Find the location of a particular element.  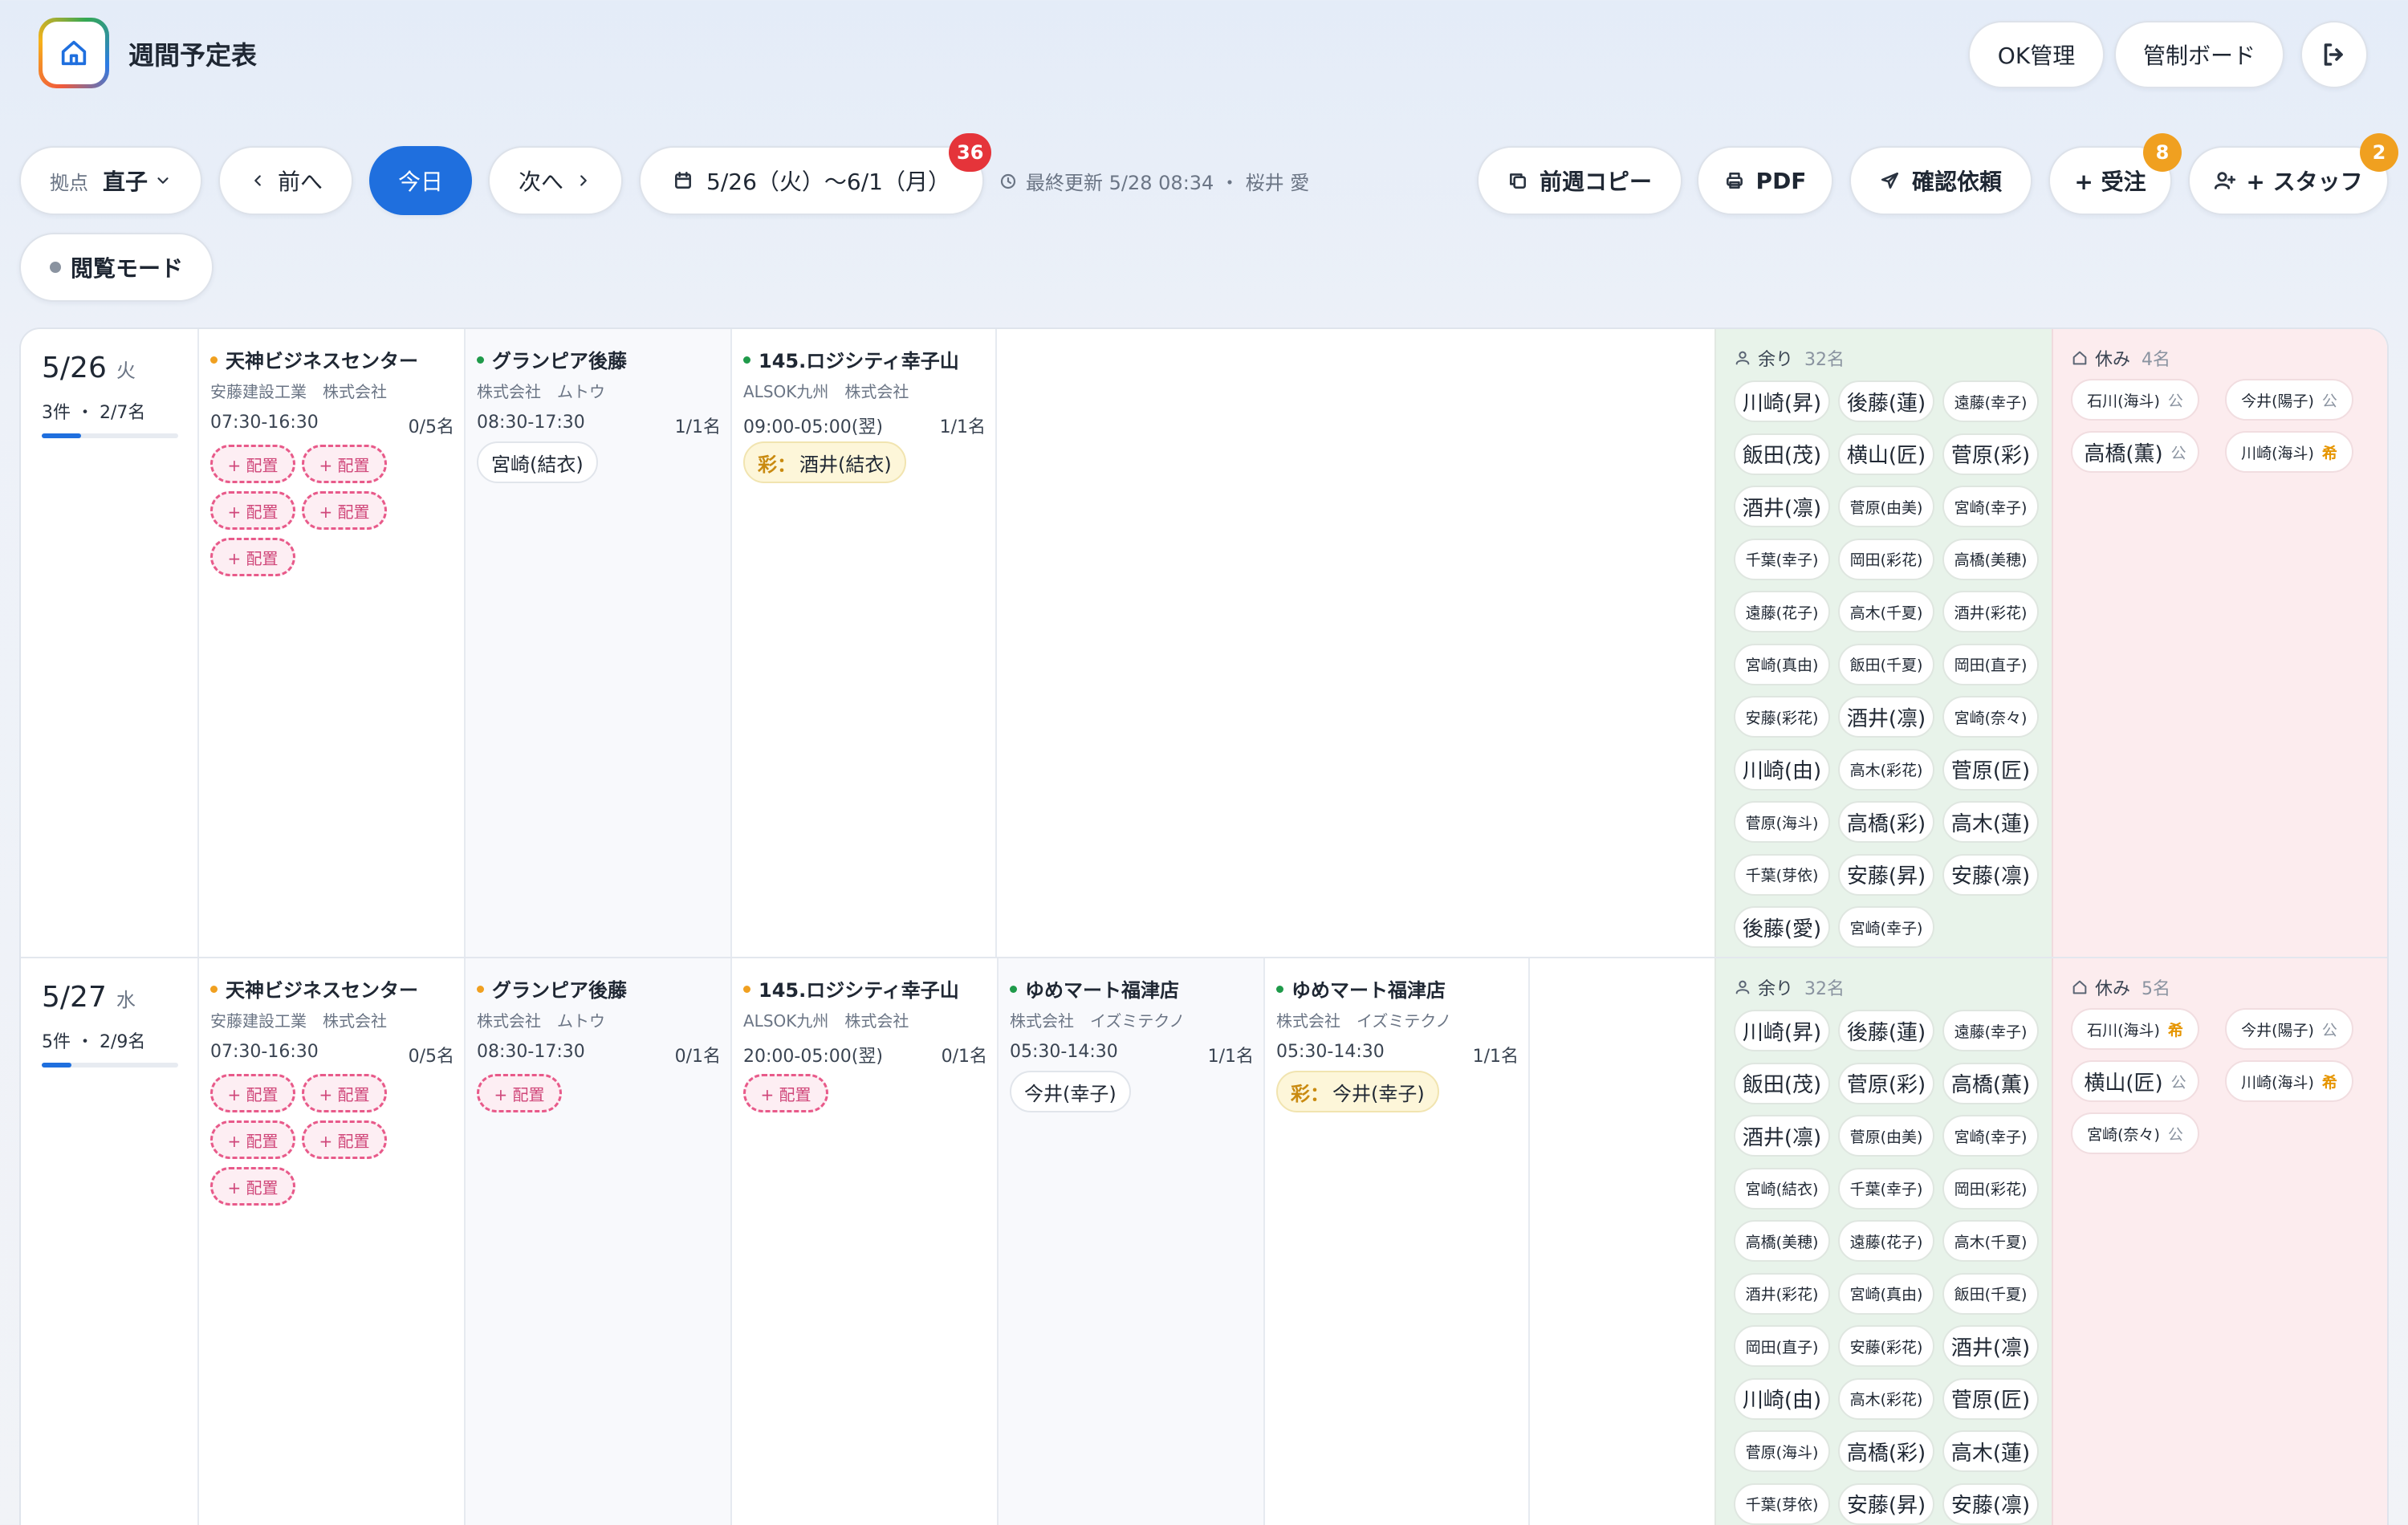

pdf-button: PDF is located at coordinates (1765, 181).